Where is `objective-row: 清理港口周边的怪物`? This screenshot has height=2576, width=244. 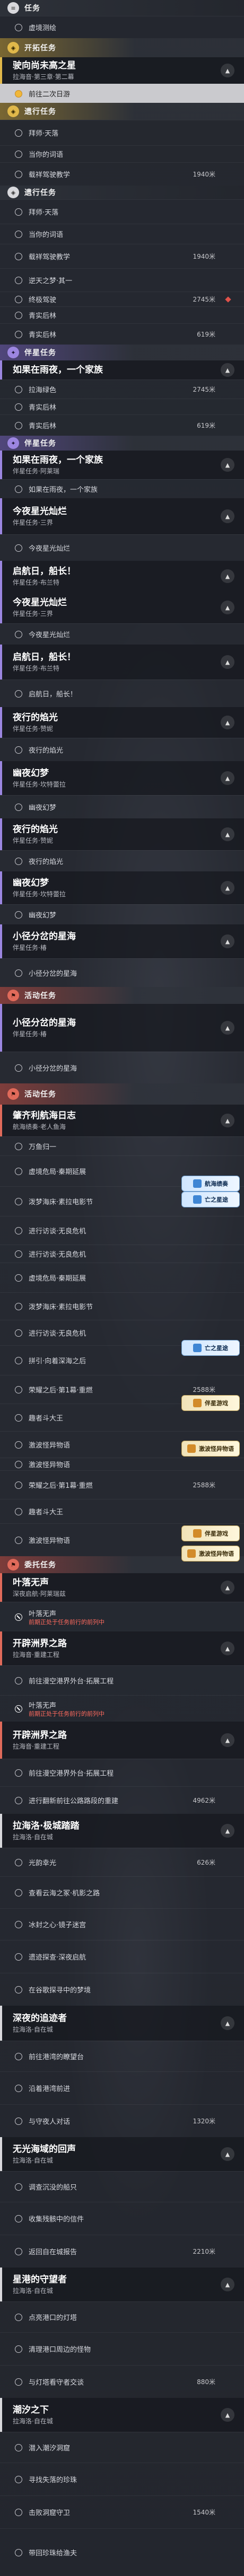 objective-row: 清理港口周边的怪物 is located at coordinates (122, 2348).